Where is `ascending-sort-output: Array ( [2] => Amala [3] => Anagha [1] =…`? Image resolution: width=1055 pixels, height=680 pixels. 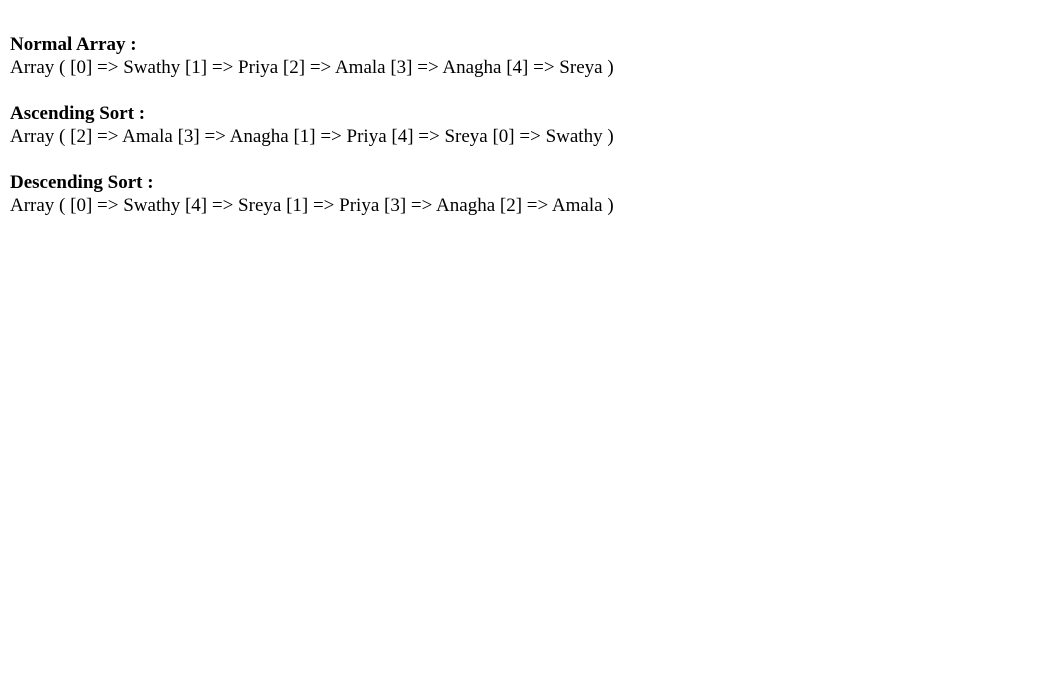 ascending-sort-output: Array ( [2] => Amala [3] => Anagha [1] =… is located at coordinates (312, 136).